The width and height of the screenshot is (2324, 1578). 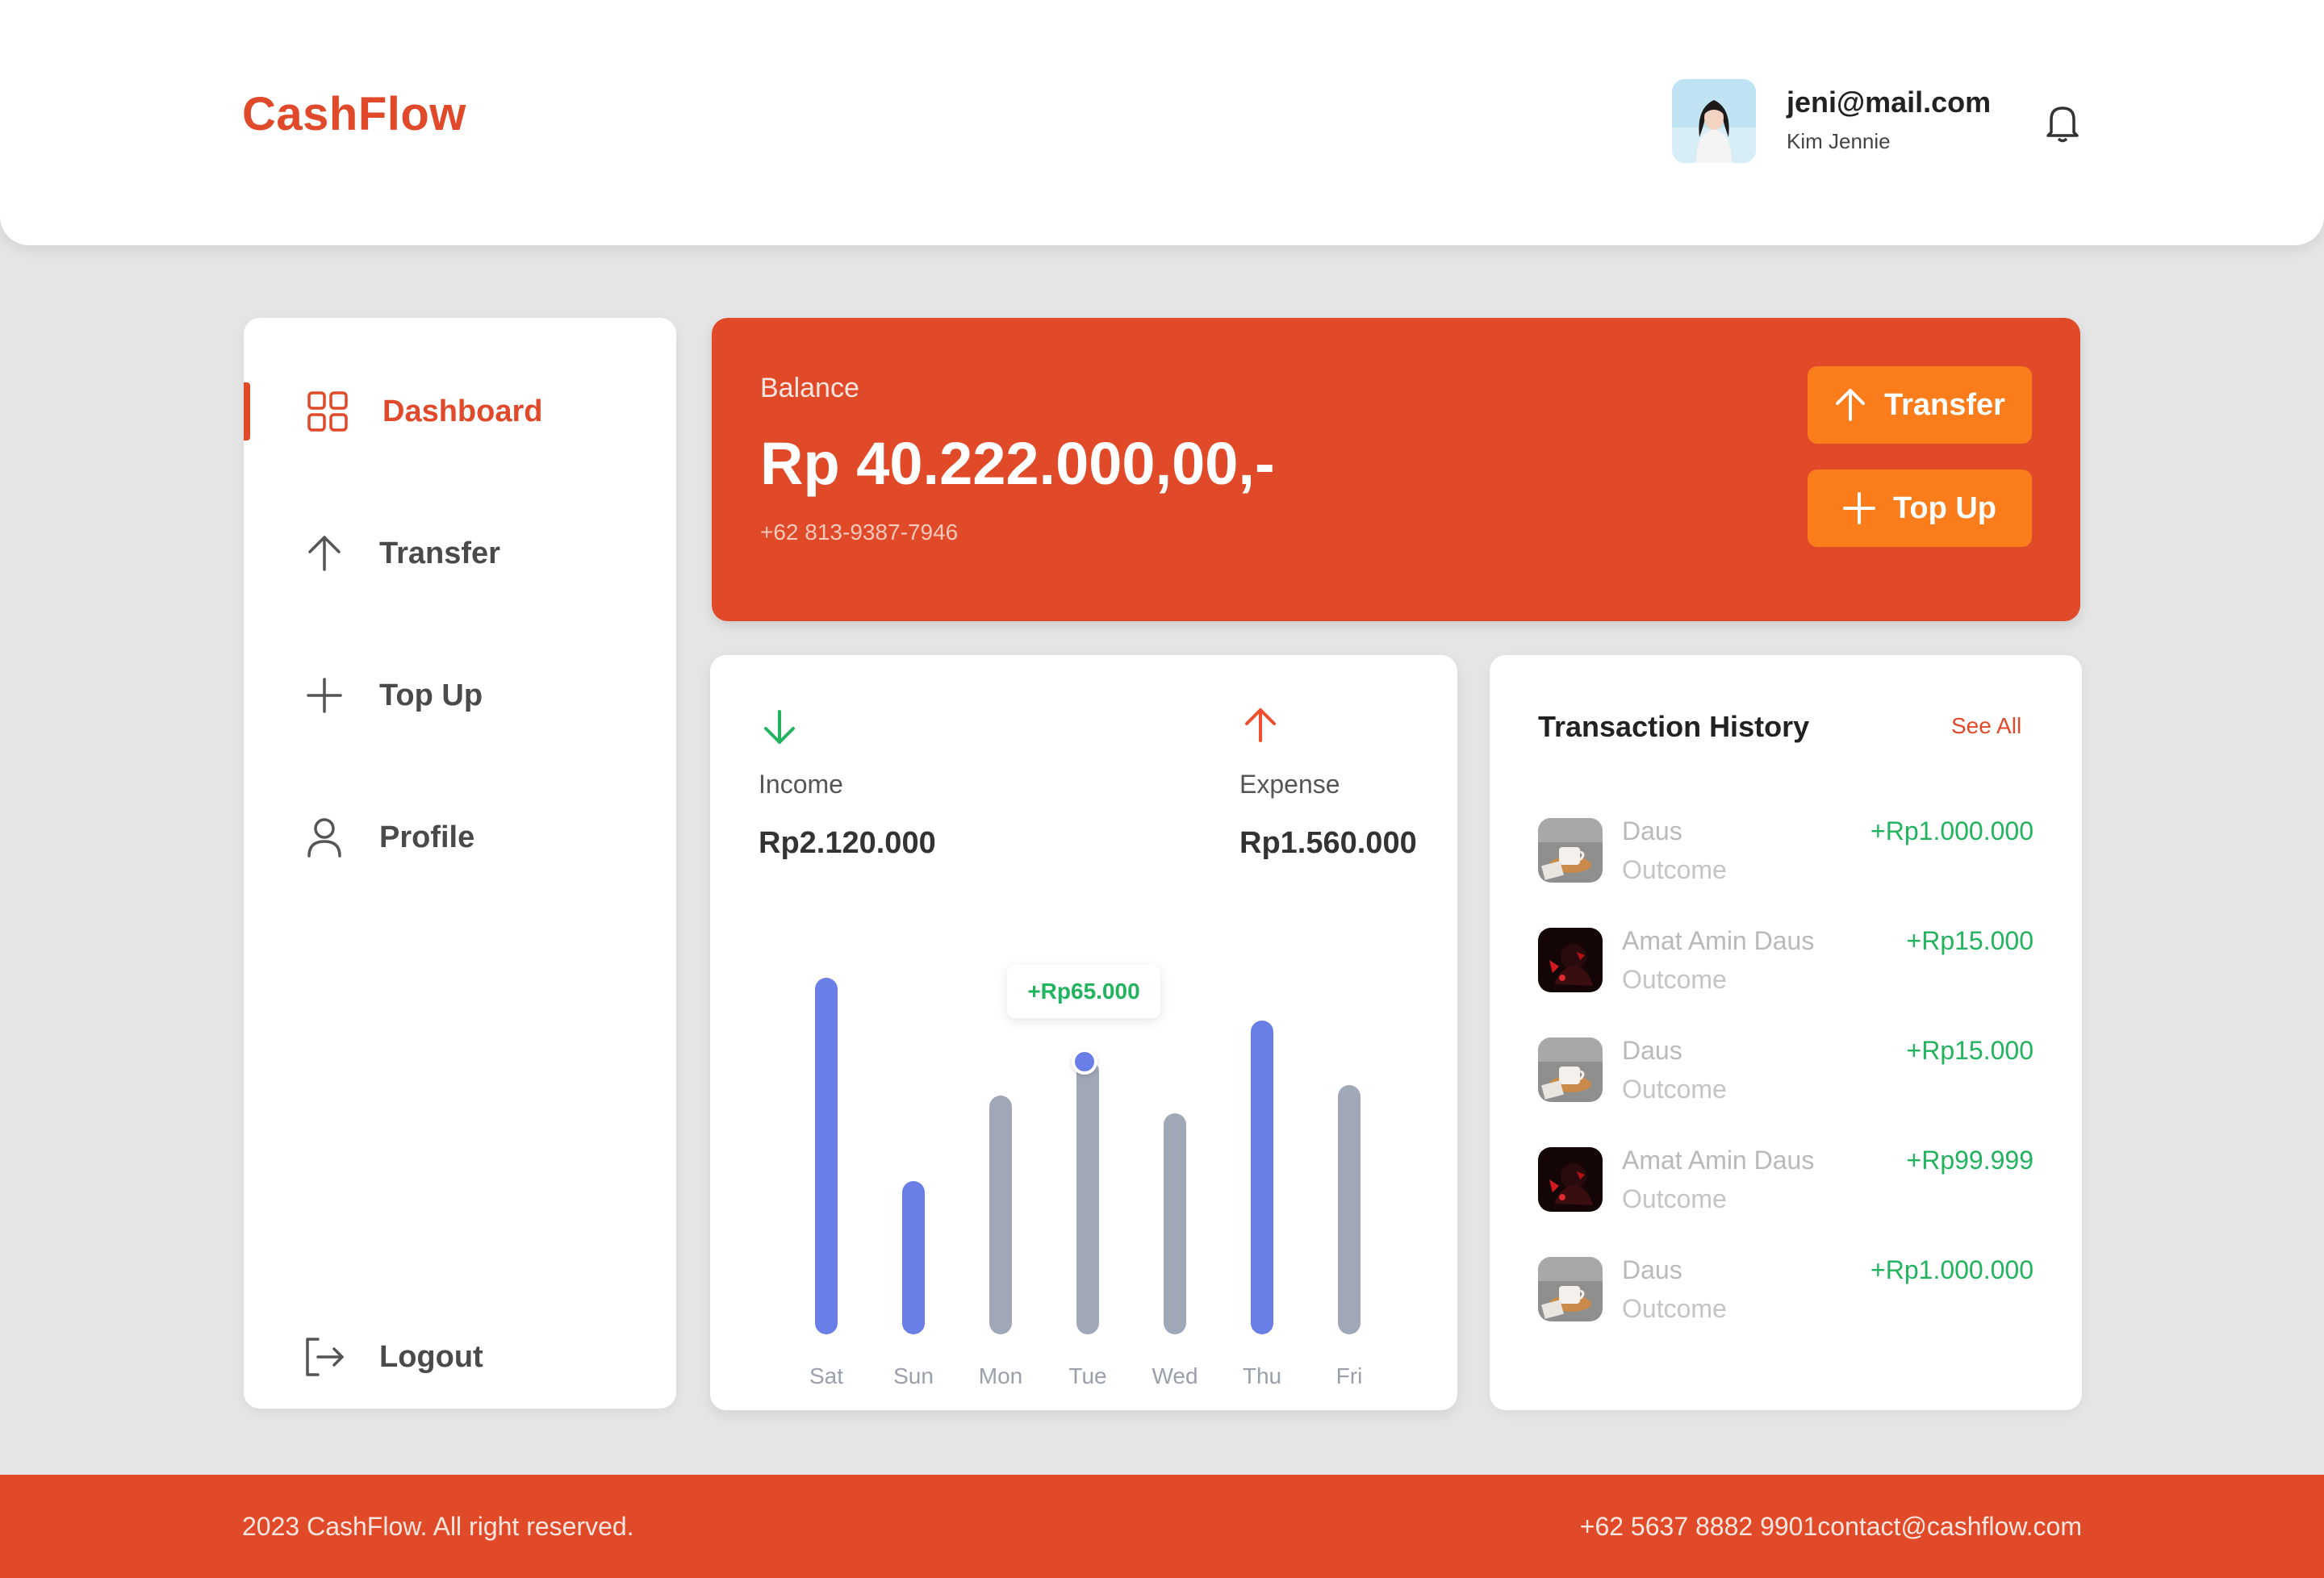 I want to click on sidebar-item-profile: Profile, so click(x=388, y=837).